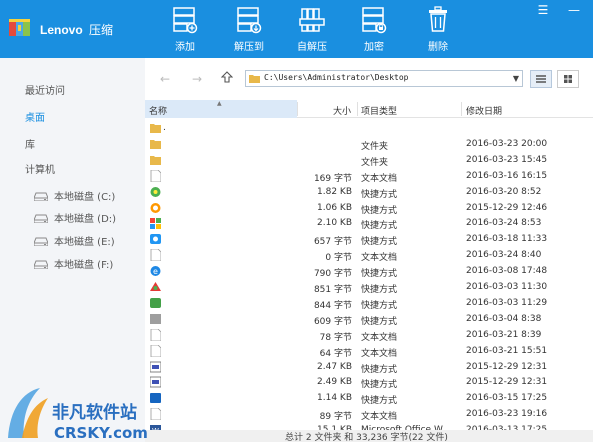  Describe the element at coordinates (334, 191) in the screenshot. I see `file-size: 1.82 KB` at that location.